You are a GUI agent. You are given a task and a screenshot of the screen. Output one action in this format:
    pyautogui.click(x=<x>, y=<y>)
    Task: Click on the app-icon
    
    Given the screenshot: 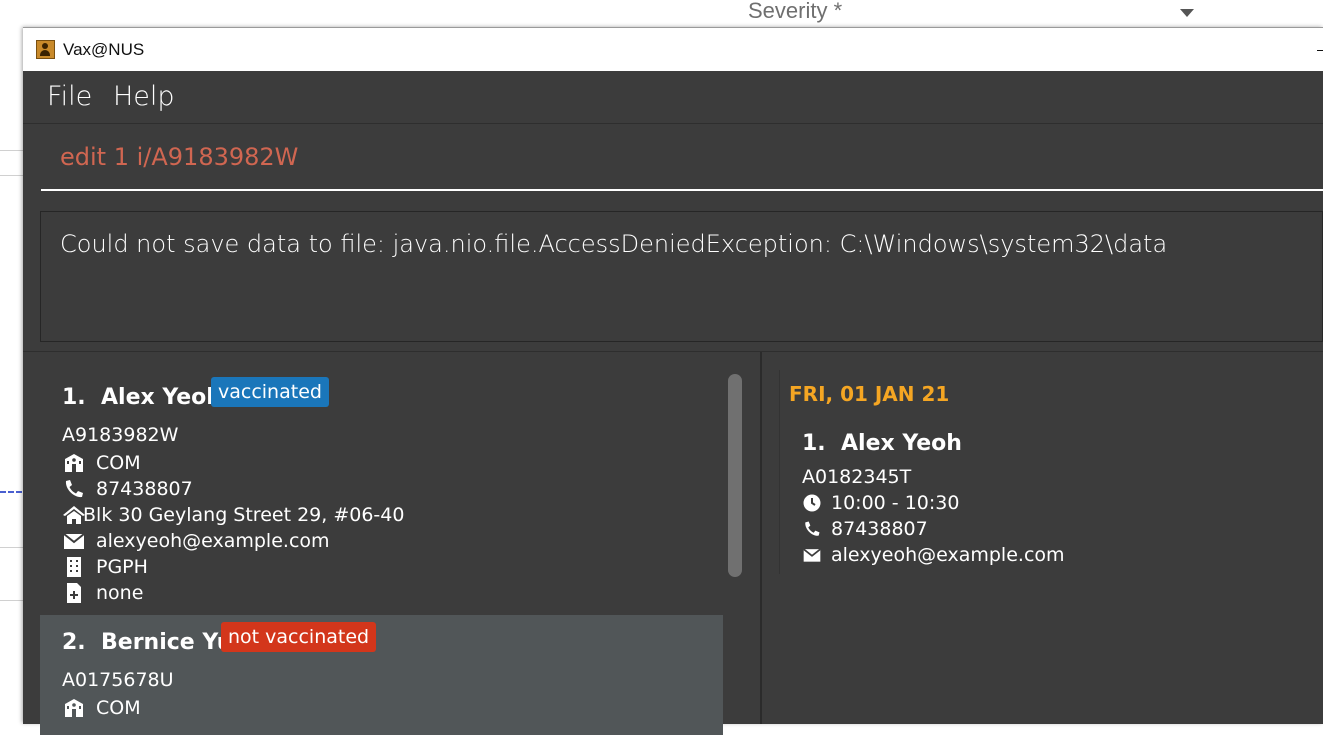 What is the action you would take?
    pyautogui.click(x=45, y=49)
    